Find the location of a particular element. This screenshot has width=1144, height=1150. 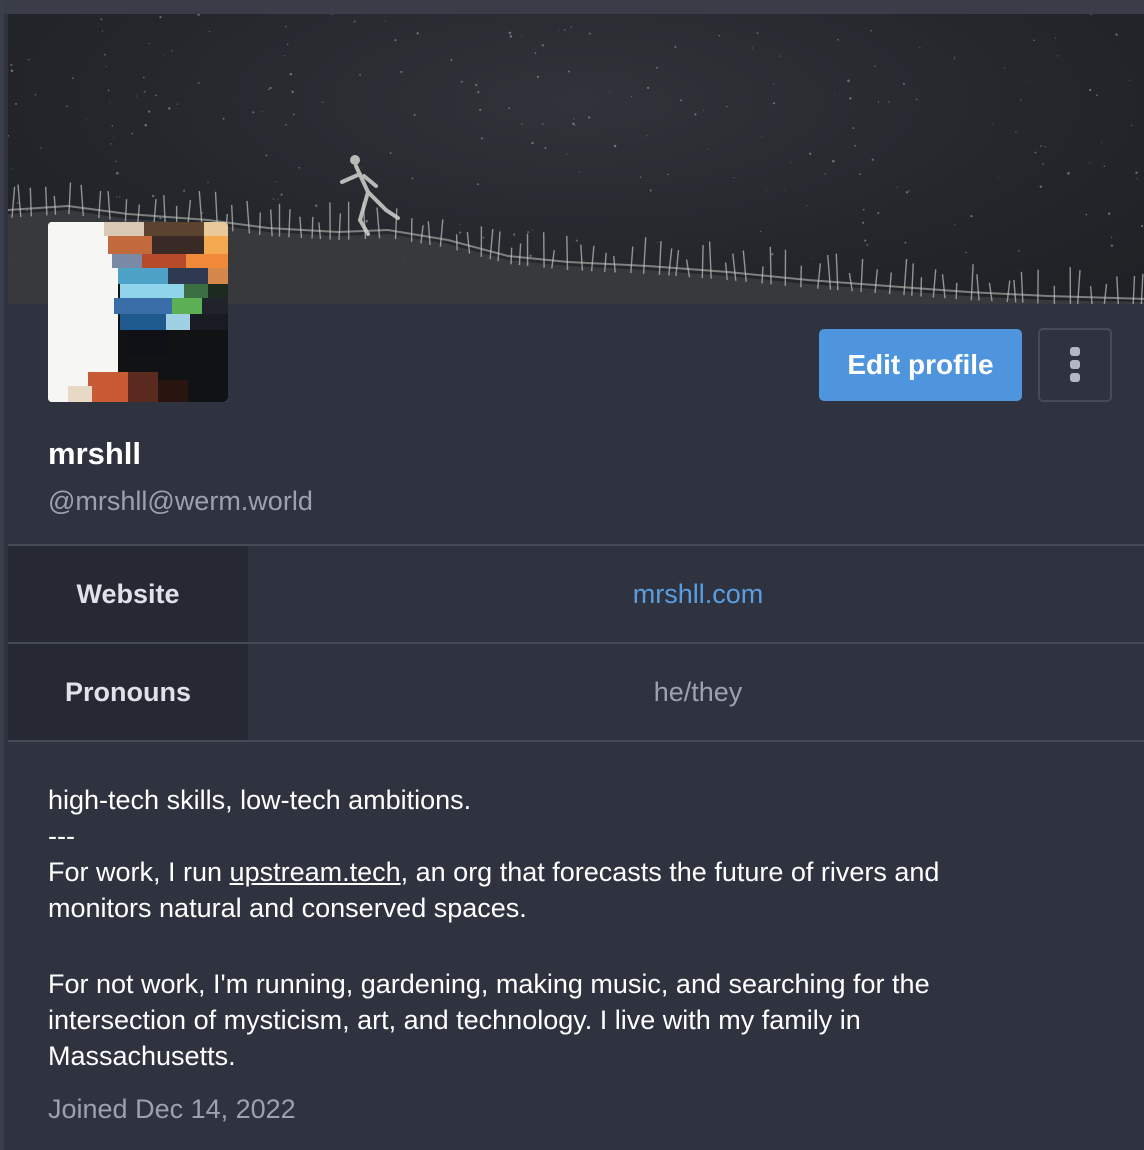

more-options-button is located at coordinates (1075, 365).